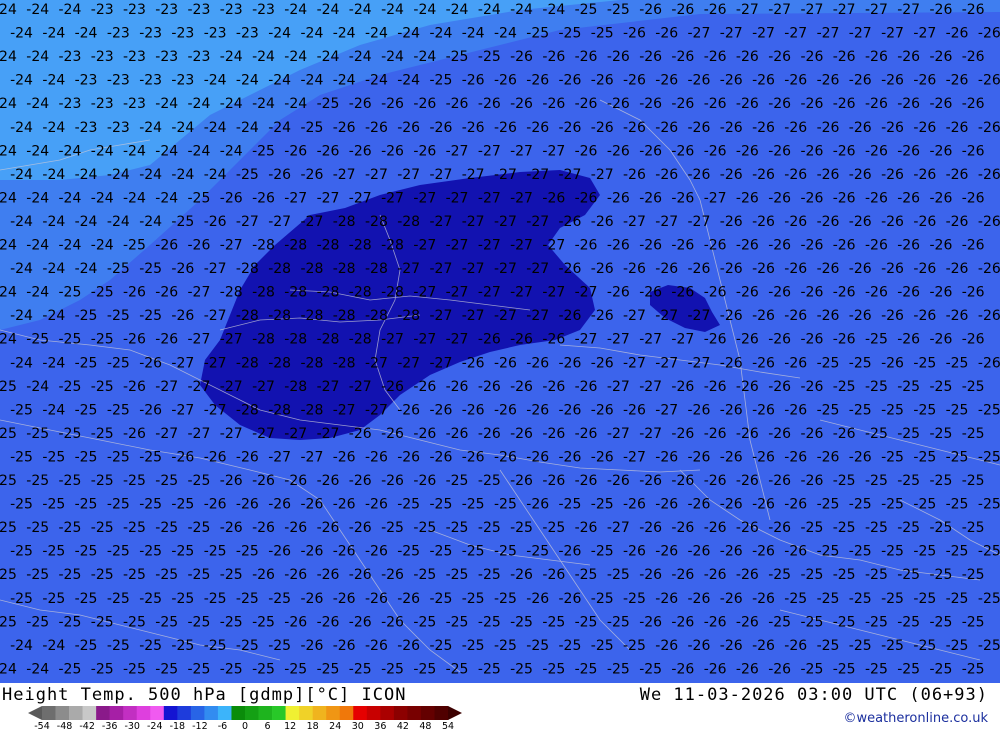 This screenshot has width=1000, height=733. Describe the element at coordinates (109, 726) in the screenshot. I see `scale-tick-label: -36` at that location.